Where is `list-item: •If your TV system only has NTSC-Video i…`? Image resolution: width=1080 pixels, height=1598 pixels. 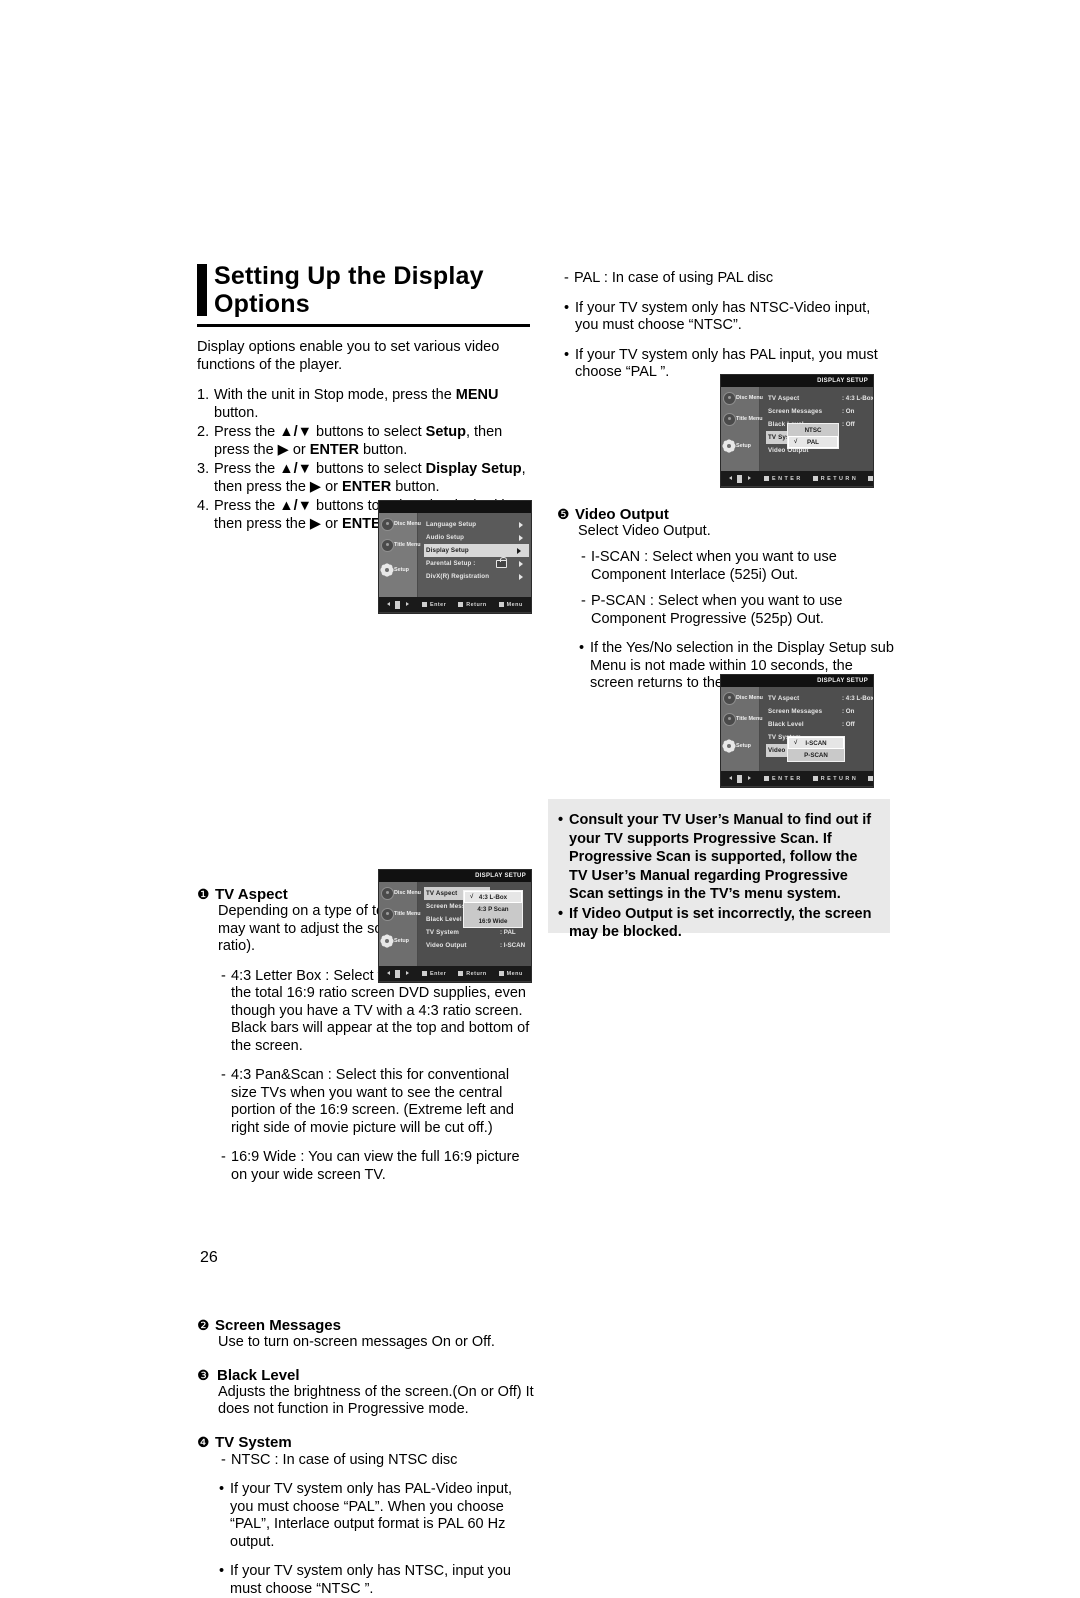
list-item: •If your TV system only has NTSC-Video i… is located at coordinates (730, 317).